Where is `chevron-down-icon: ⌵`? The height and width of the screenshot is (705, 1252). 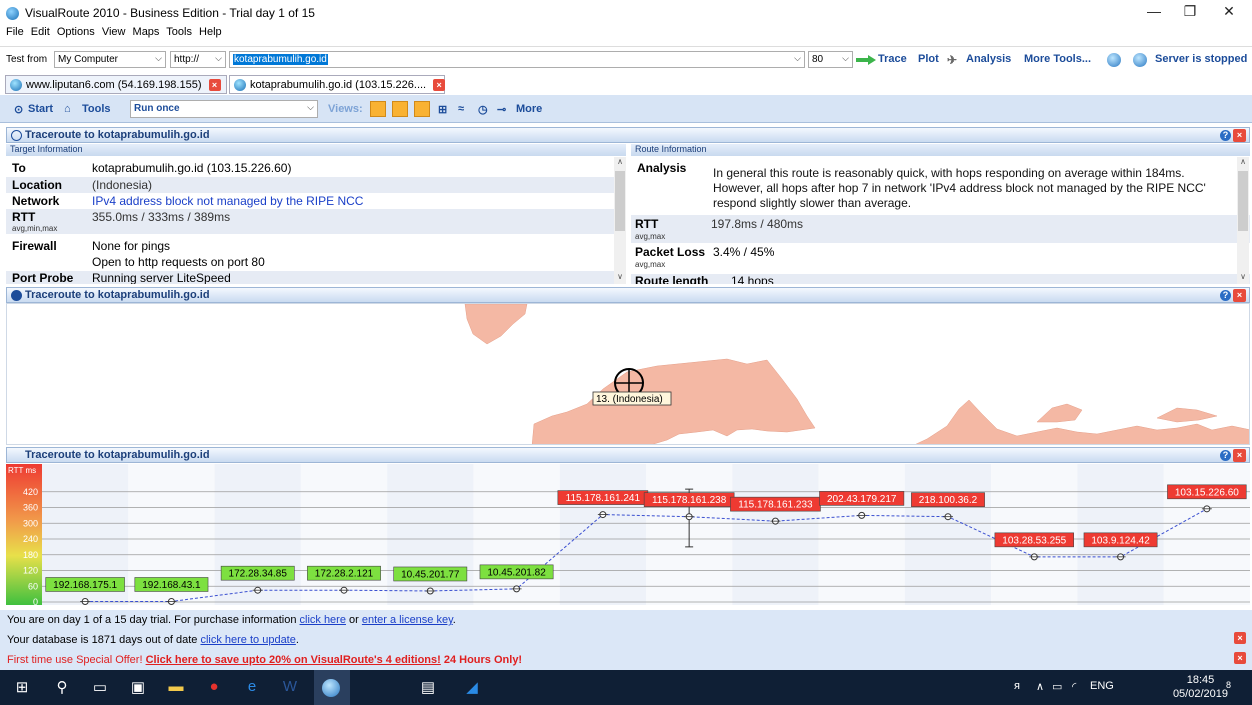 chevron-down-icon: ⌵ is located at coordinates (797, 58).